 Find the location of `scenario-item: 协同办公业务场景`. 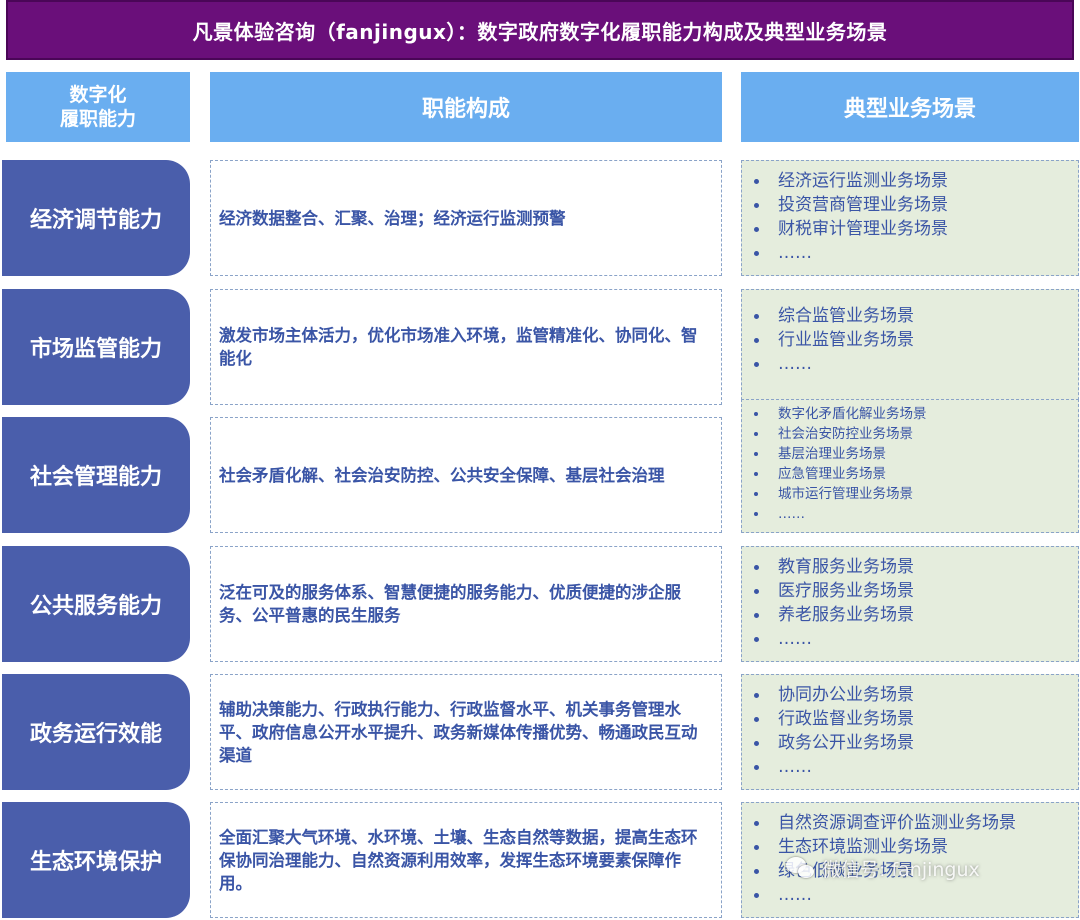

scenario-item: 协同办公业务场景 is located at coordinates (911, 695).